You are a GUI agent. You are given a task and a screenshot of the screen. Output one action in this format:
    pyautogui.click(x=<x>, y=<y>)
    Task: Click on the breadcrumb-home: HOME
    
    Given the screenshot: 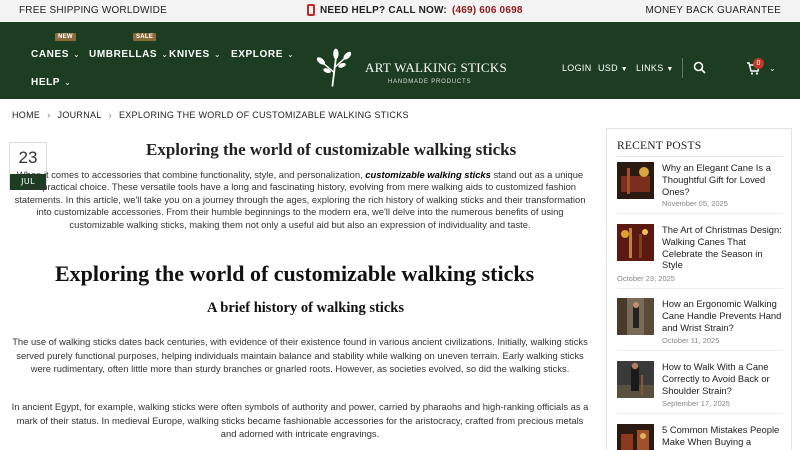 What is the action you would take?
    pyautogui.click(x=26, y=115)
    